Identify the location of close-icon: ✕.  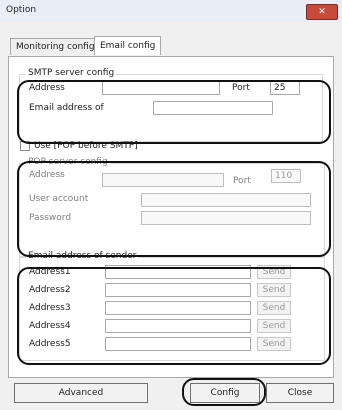
(322, 12).